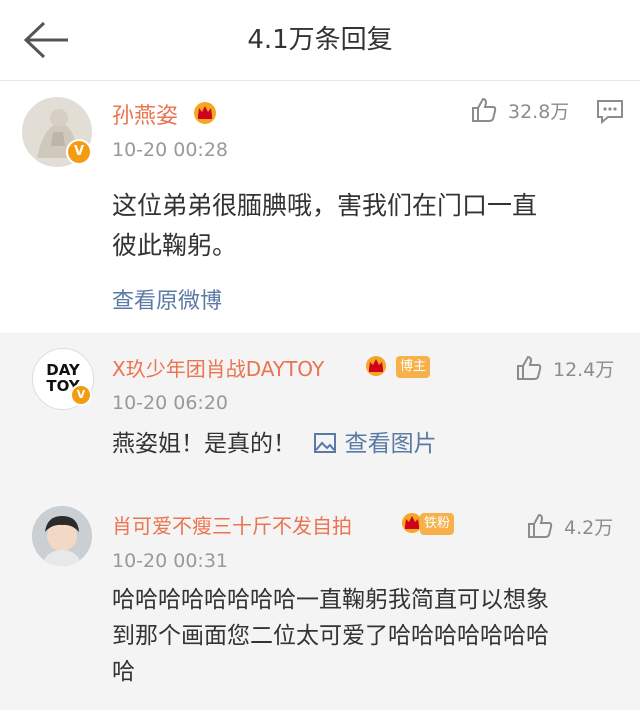  I want to click on blogger-badge: 博主, so click(413, 367).